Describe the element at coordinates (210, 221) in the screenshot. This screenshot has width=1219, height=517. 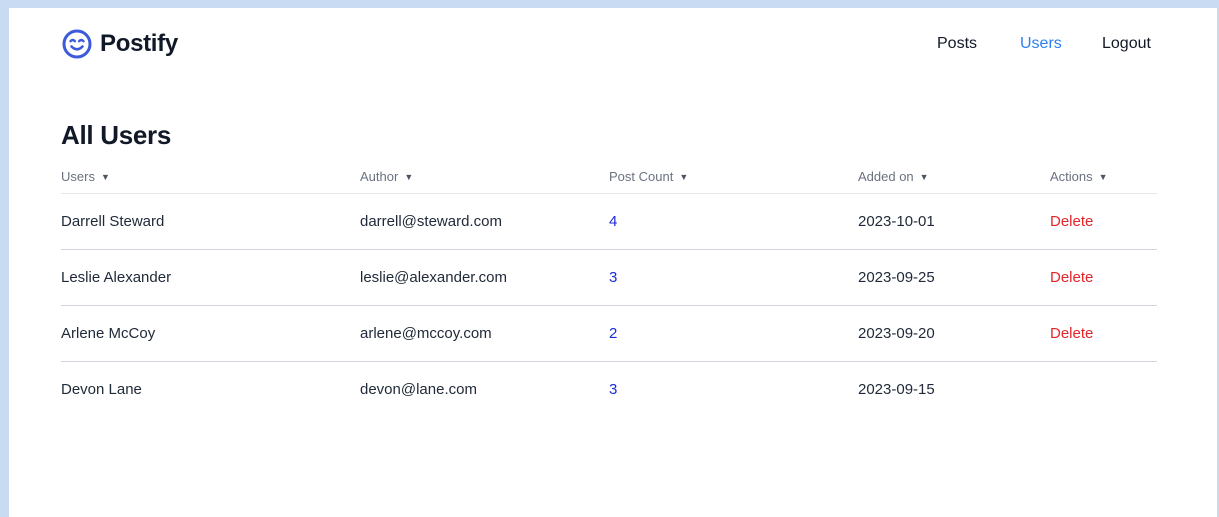
I see `user-name: Darrell Steward` at that location.